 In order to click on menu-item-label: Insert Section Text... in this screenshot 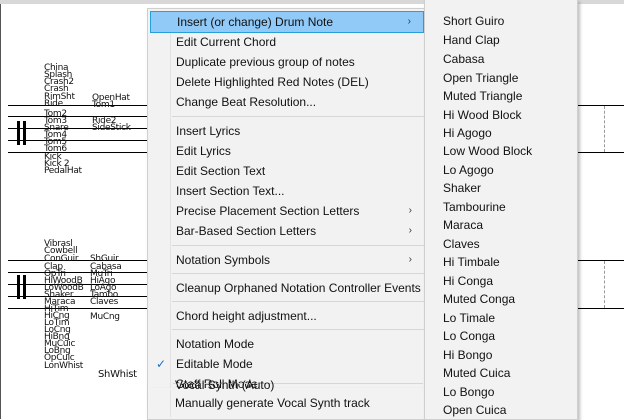, I will do `click(230, 191)`.